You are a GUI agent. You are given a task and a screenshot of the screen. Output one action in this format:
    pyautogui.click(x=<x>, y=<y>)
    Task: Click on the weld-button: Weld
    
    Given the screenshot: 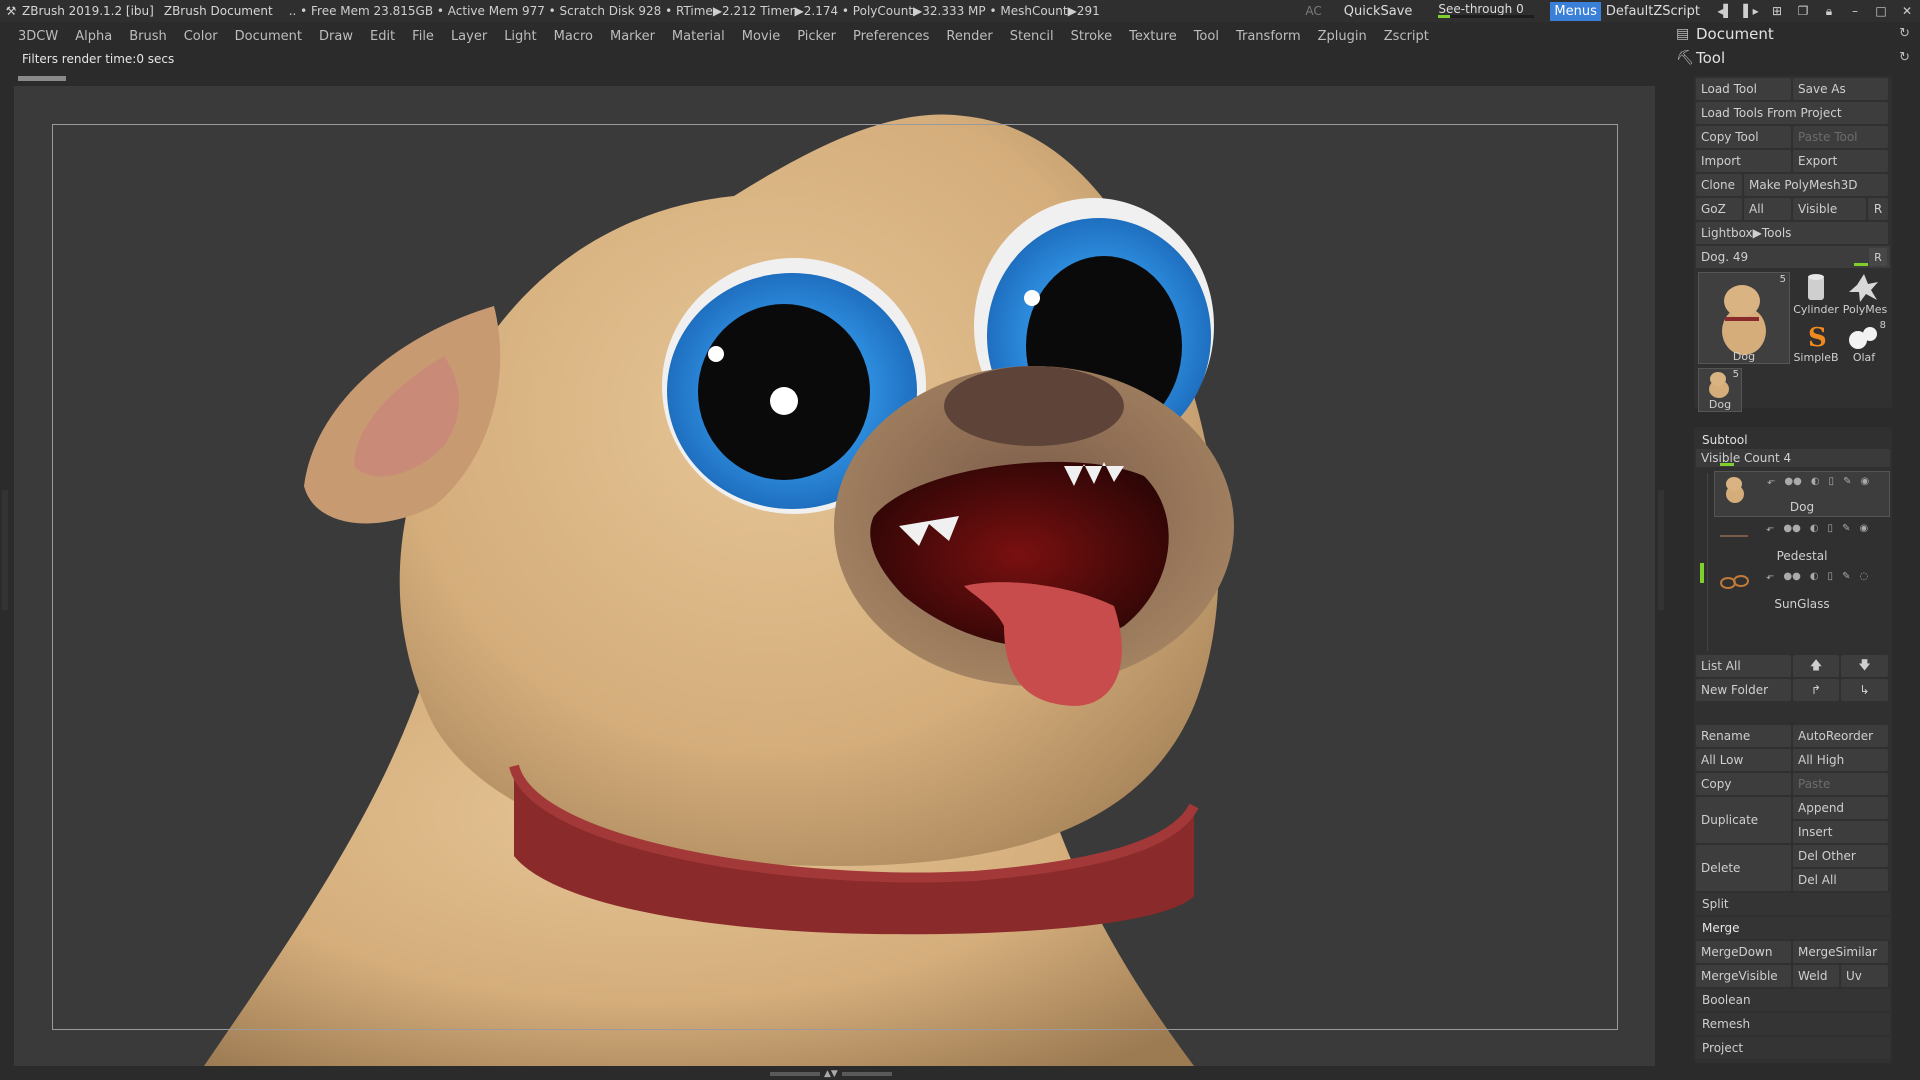 What is the action you would take?
    pyautogui.click(x=1816, y=976)
    